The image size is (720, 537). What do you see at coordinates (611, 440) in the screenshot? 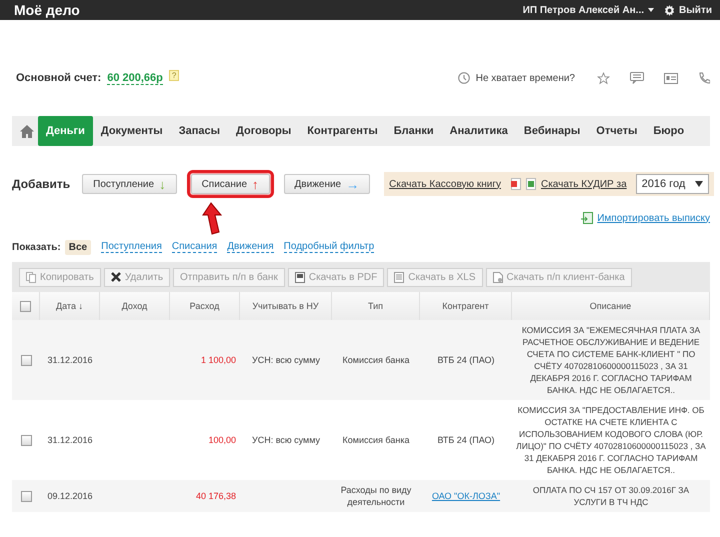
I see `table-cell: КОМИССИЯ ЗА "ПРЕДОСТАВЛЕНИЕ ИНФ. ОБ ОСТАТКЕ НА СЧЕТЕ КЛИЕНТА С ИСПОЛЬЗОВАНИЕМ КОДОВОГО СЛОВА (ЮР. ЛИЦО)" ПО СЧЁТУ 40702810600000115023 , ЗА 31 ДЕКАБРЯ 2016 Г. СОГЛАСНО ТАРИФАМ БАНКА. НДС НЕ ОБЛАГАЕТСЯ..` at bounding box center [611, 440].